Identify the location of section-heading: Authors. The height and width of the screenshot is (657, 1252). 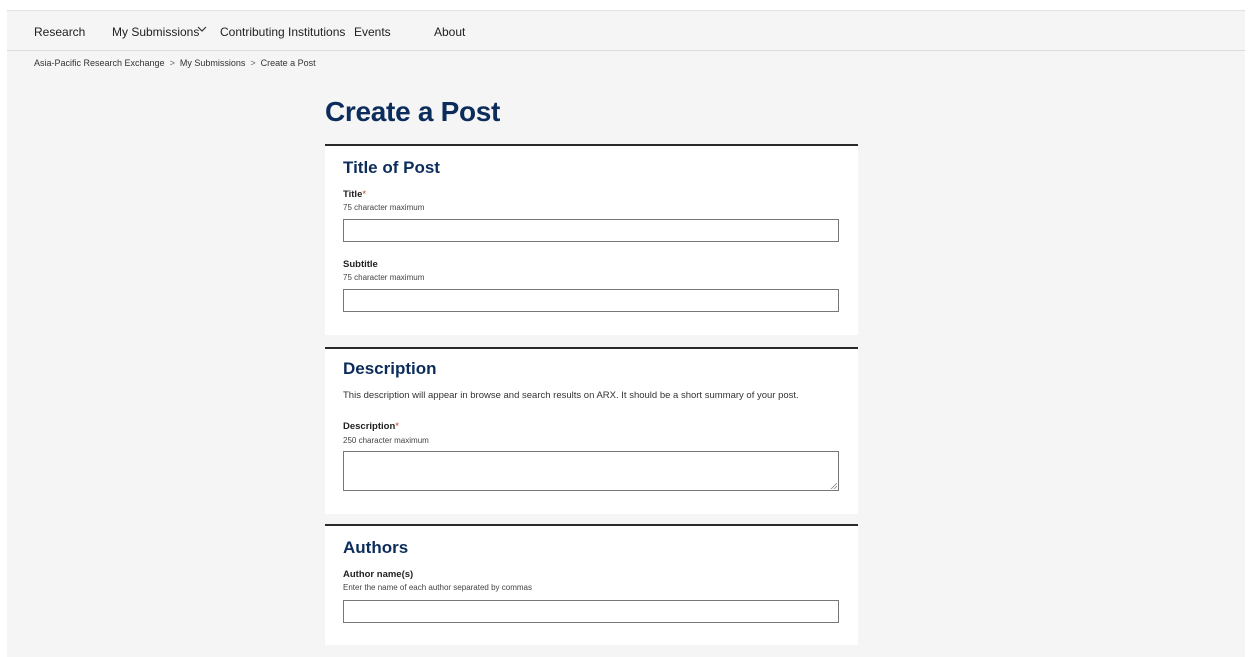
(376, 547).